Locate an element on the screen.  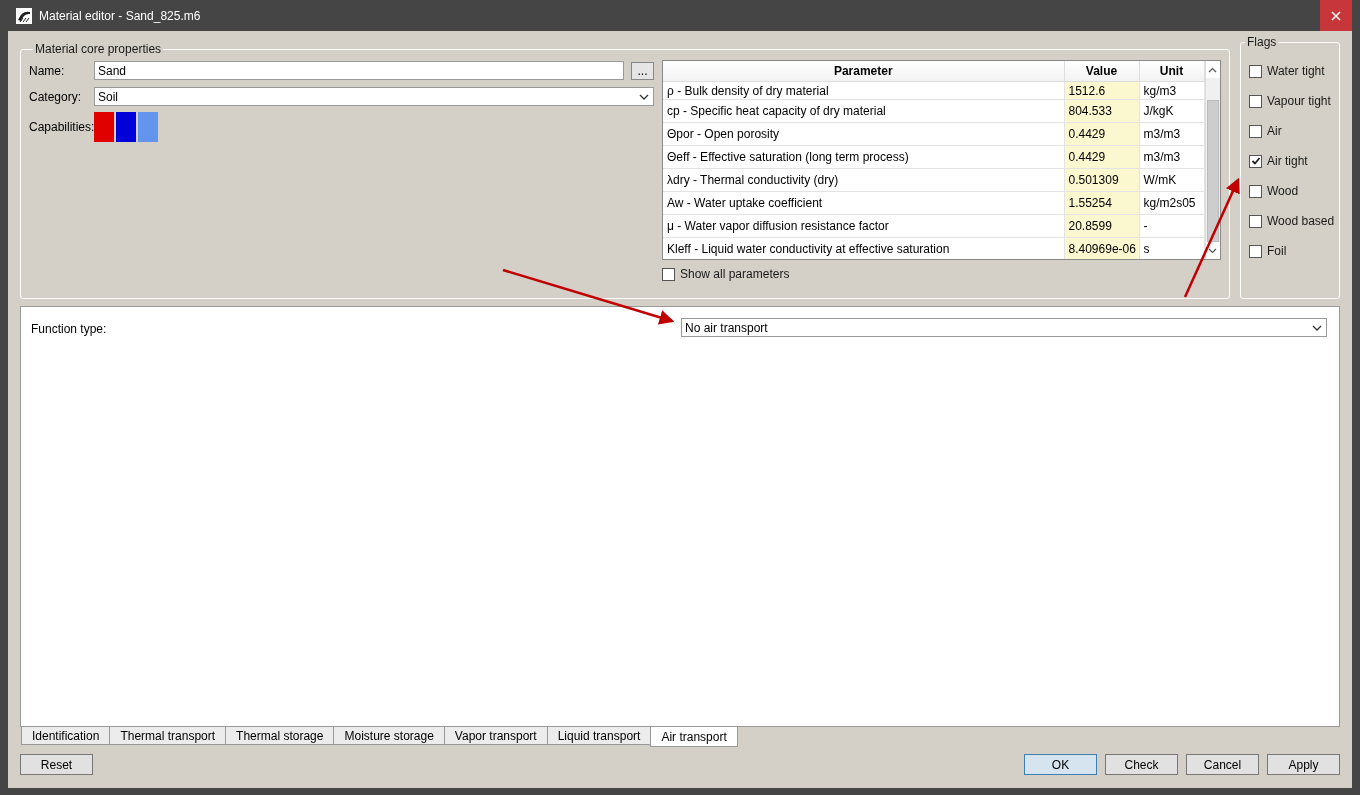
table-cell: s is located at coordinates (1171, 248).